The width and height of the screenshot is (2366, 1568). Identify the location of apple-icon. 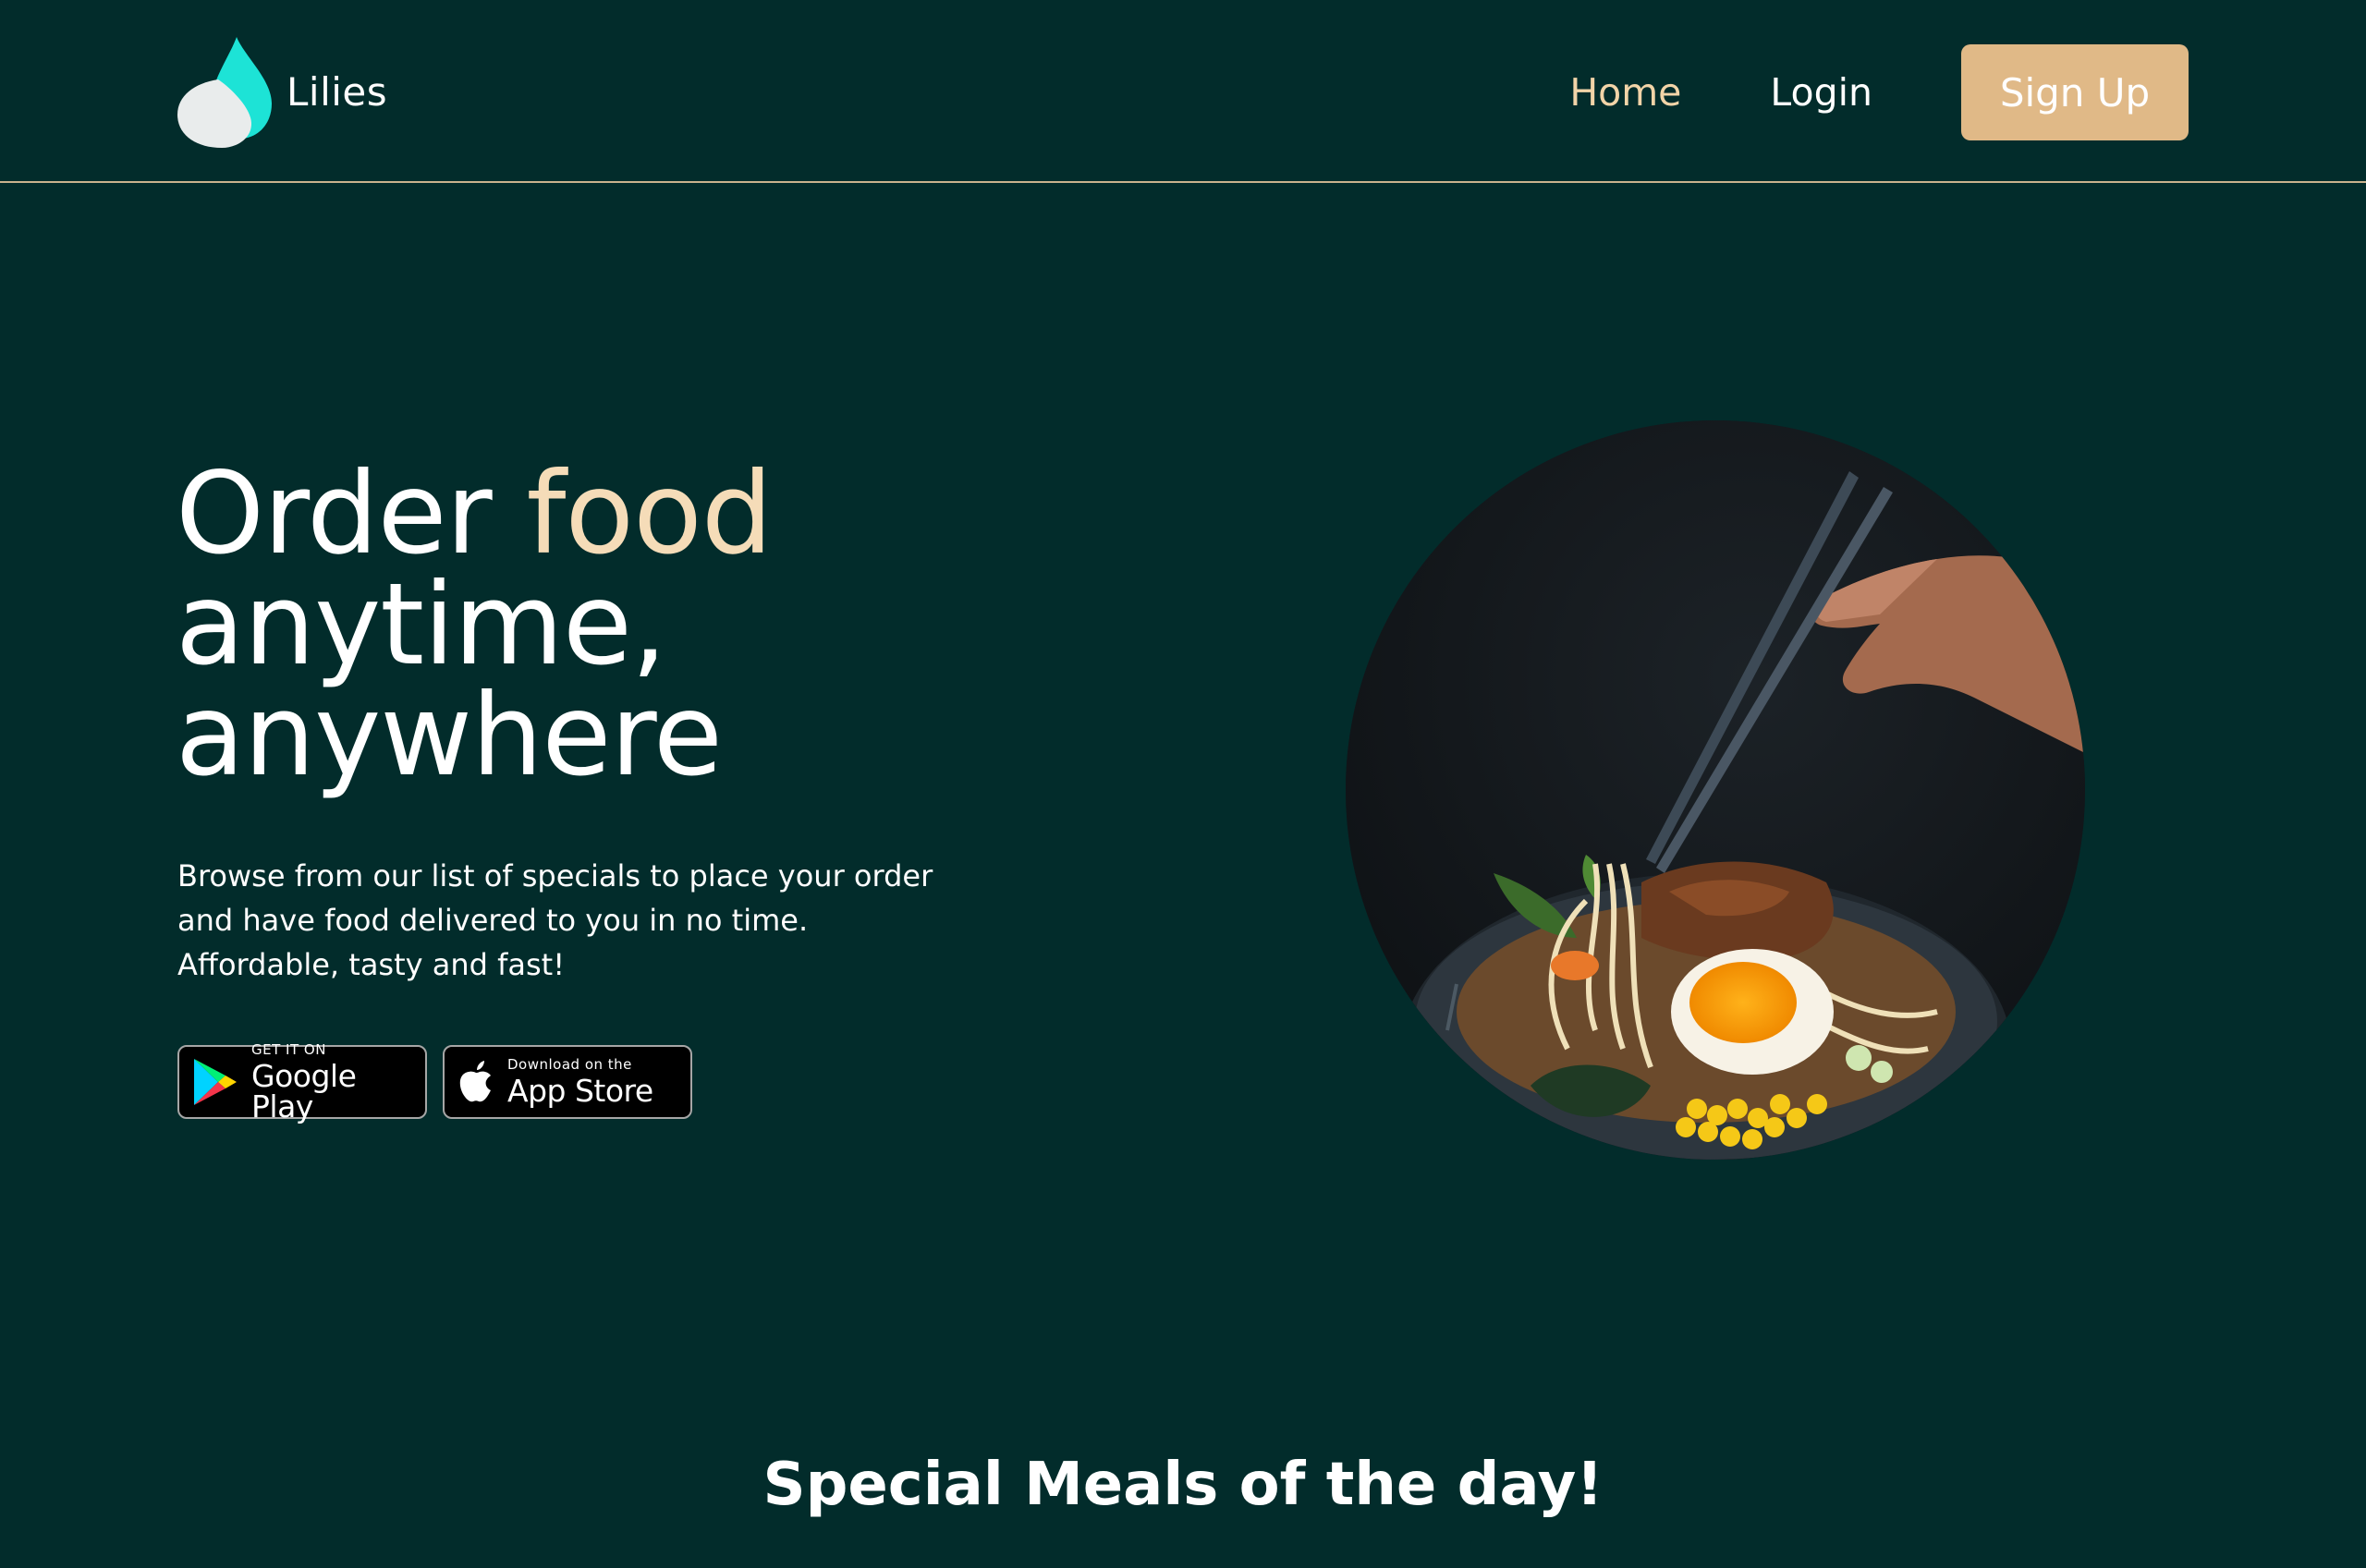
(475, 1082).